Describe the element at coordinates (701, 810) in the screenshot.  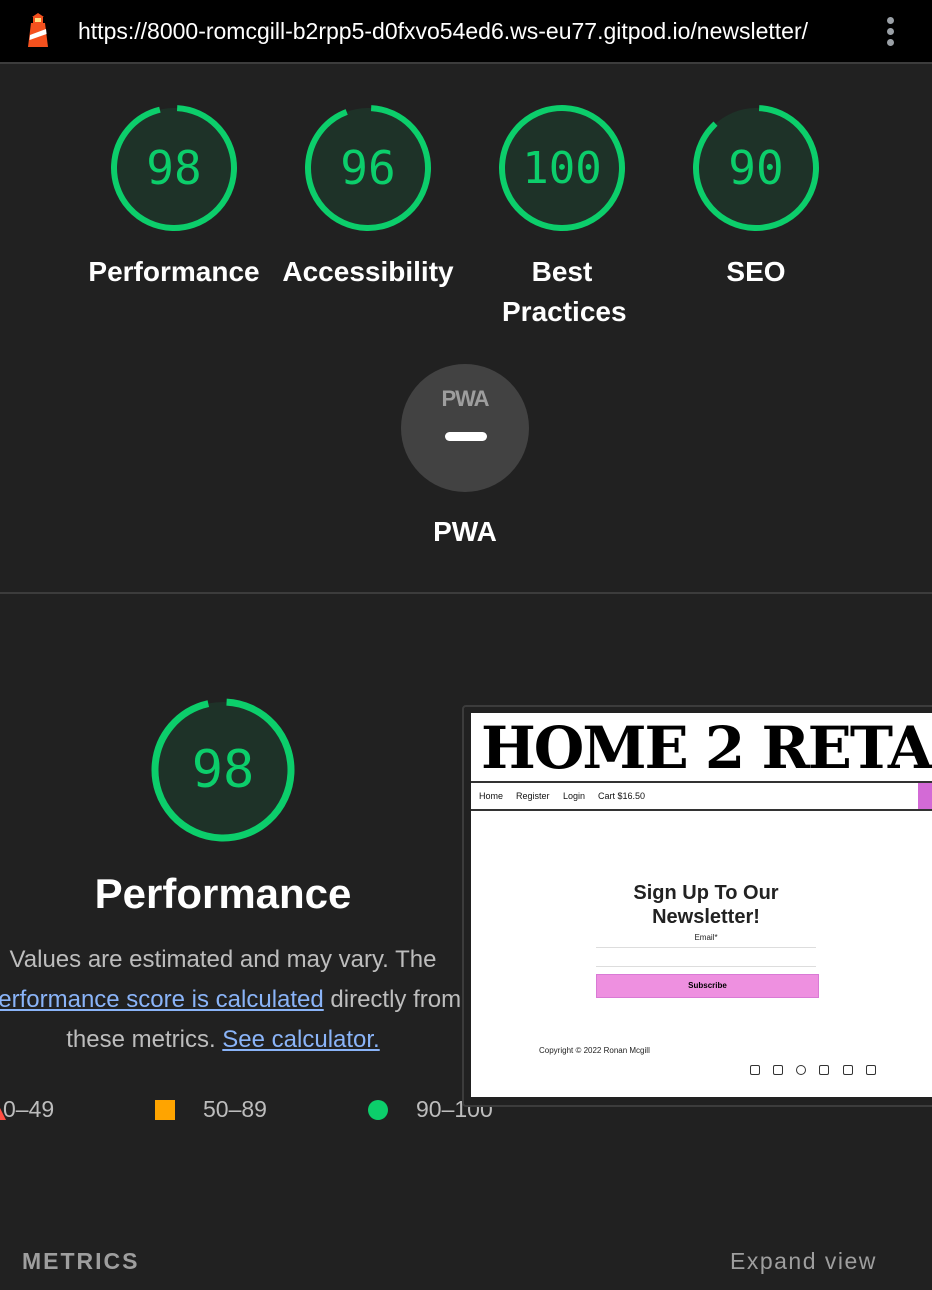
I see `divider` at that location.